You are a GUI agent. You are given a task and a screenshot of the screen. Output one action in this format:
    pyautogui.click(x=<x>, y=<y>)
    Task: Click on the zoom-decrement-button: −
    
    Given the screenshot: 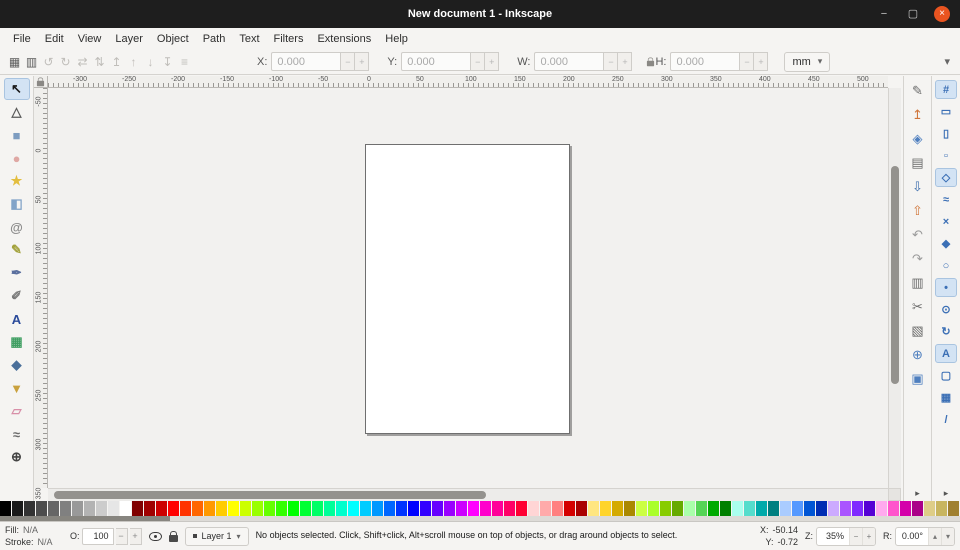 What is the action you would take?
    pyautogui.click(x=855, y=536)
    